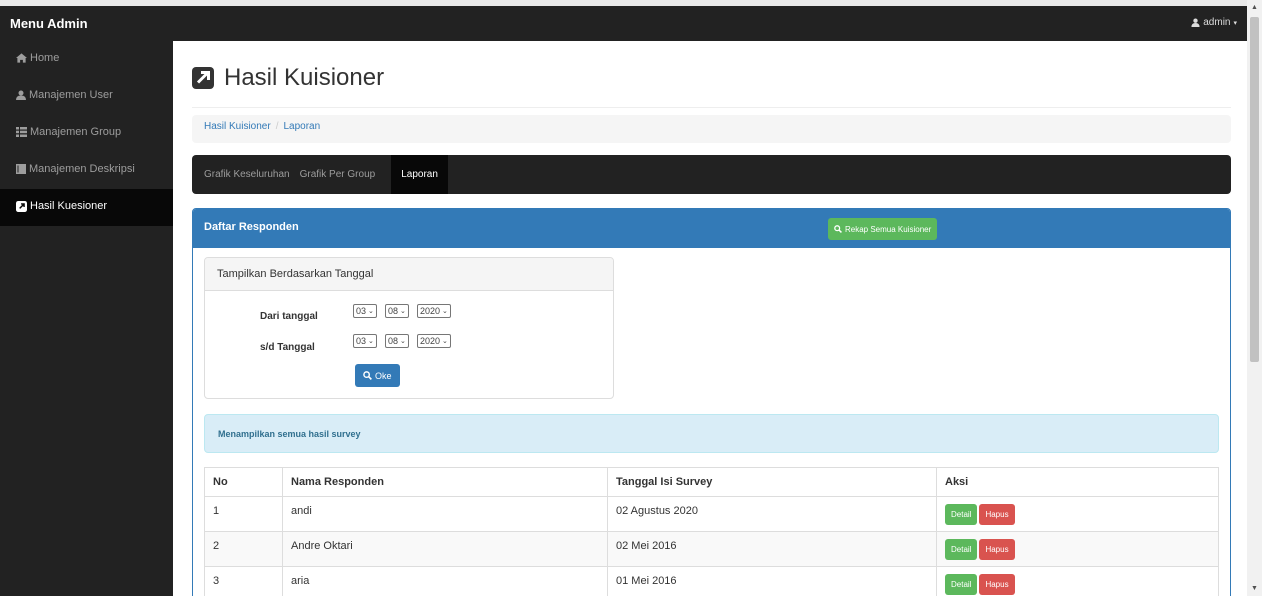  What do you see at coordinates (623, 23) in the screenshot?
I see `top-navbar: Menu Admin admin ▾` at bounding box center [623, 23].